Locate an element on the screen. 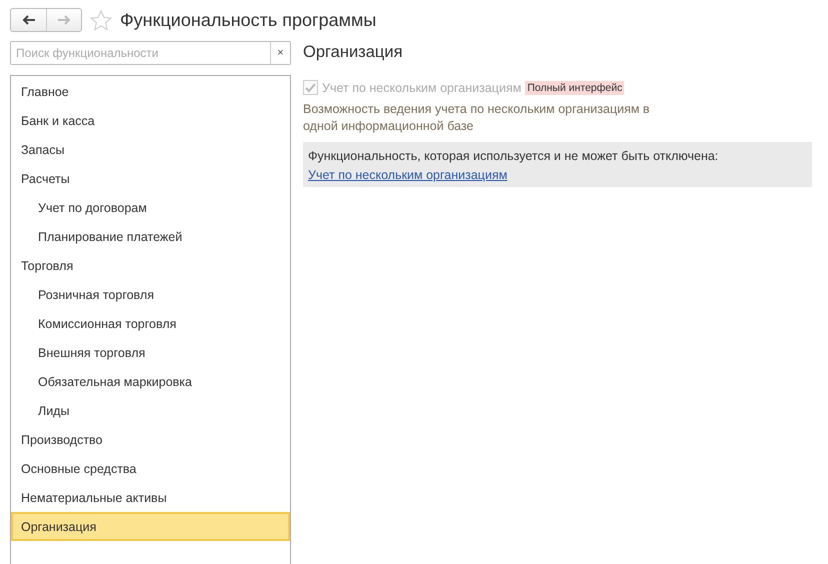  section-item: Главное is located at coordinates (150, 91).